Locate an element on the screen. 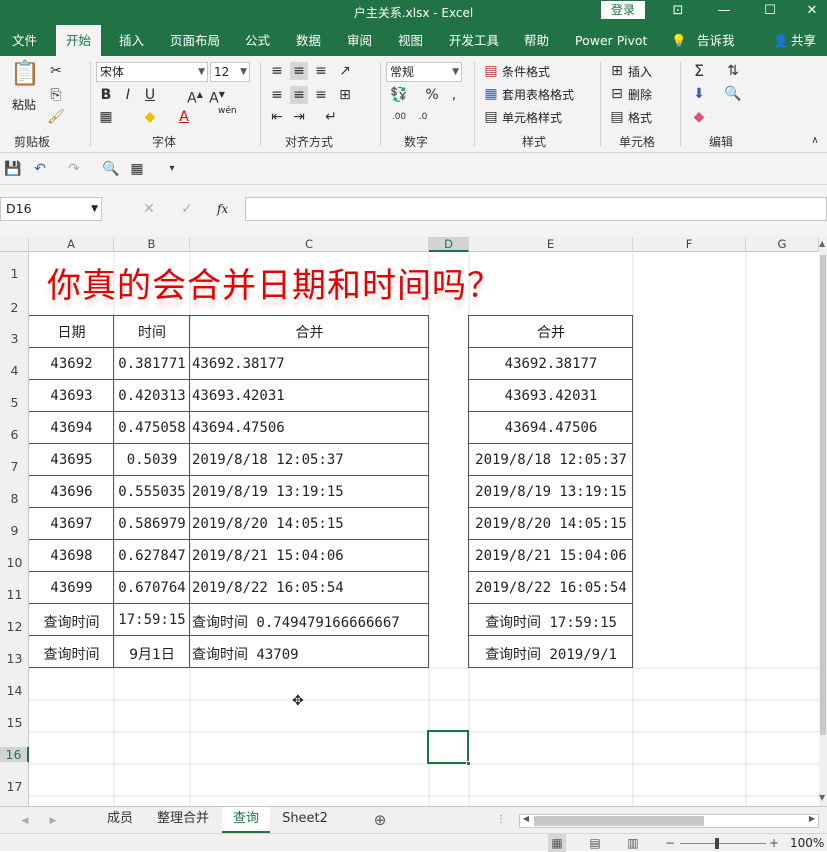 This screenshot has width=827, height=852. cut-icon: ✂ is located at coordinates (56, 71).